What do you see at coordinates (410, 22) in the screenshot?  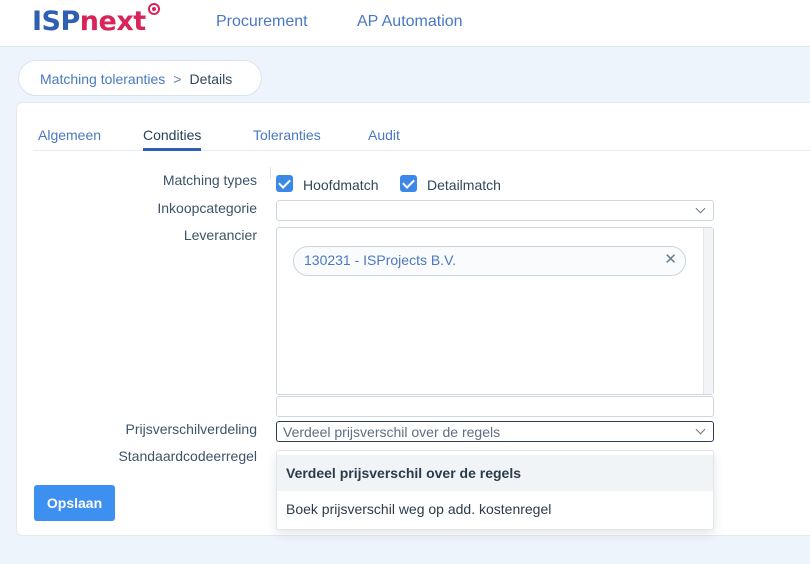 I see `nav-ap-automation: AP Automation` at bounding box center [410, 22].